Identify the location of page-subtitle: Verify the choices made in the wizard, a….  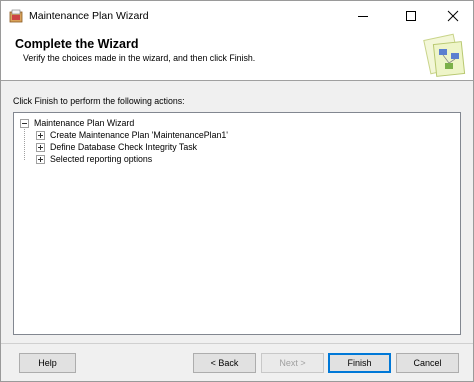
(139, 58).